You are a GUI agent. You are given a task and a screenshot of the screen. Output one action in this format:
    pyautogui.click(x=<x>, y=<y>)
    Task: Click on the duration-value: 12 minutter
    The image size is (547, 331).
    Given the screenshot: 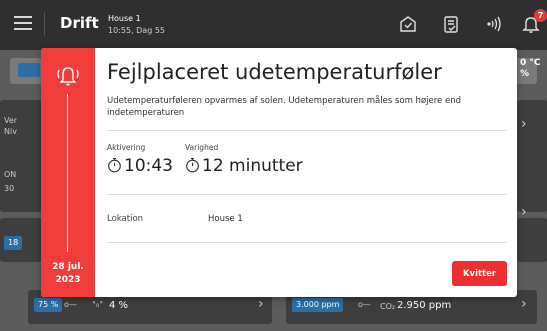 What is the action you would take?
    pyautogui.click(x=244, y=166)
    